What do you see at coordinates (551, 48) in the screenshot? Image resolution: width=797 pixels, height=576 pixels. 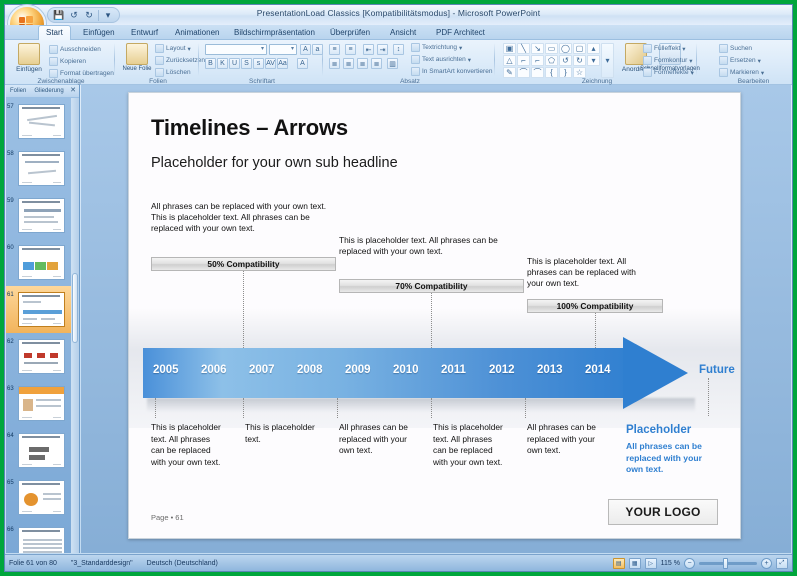 I see `shape-rectangle: ▭` at bounding box center [551, 48].